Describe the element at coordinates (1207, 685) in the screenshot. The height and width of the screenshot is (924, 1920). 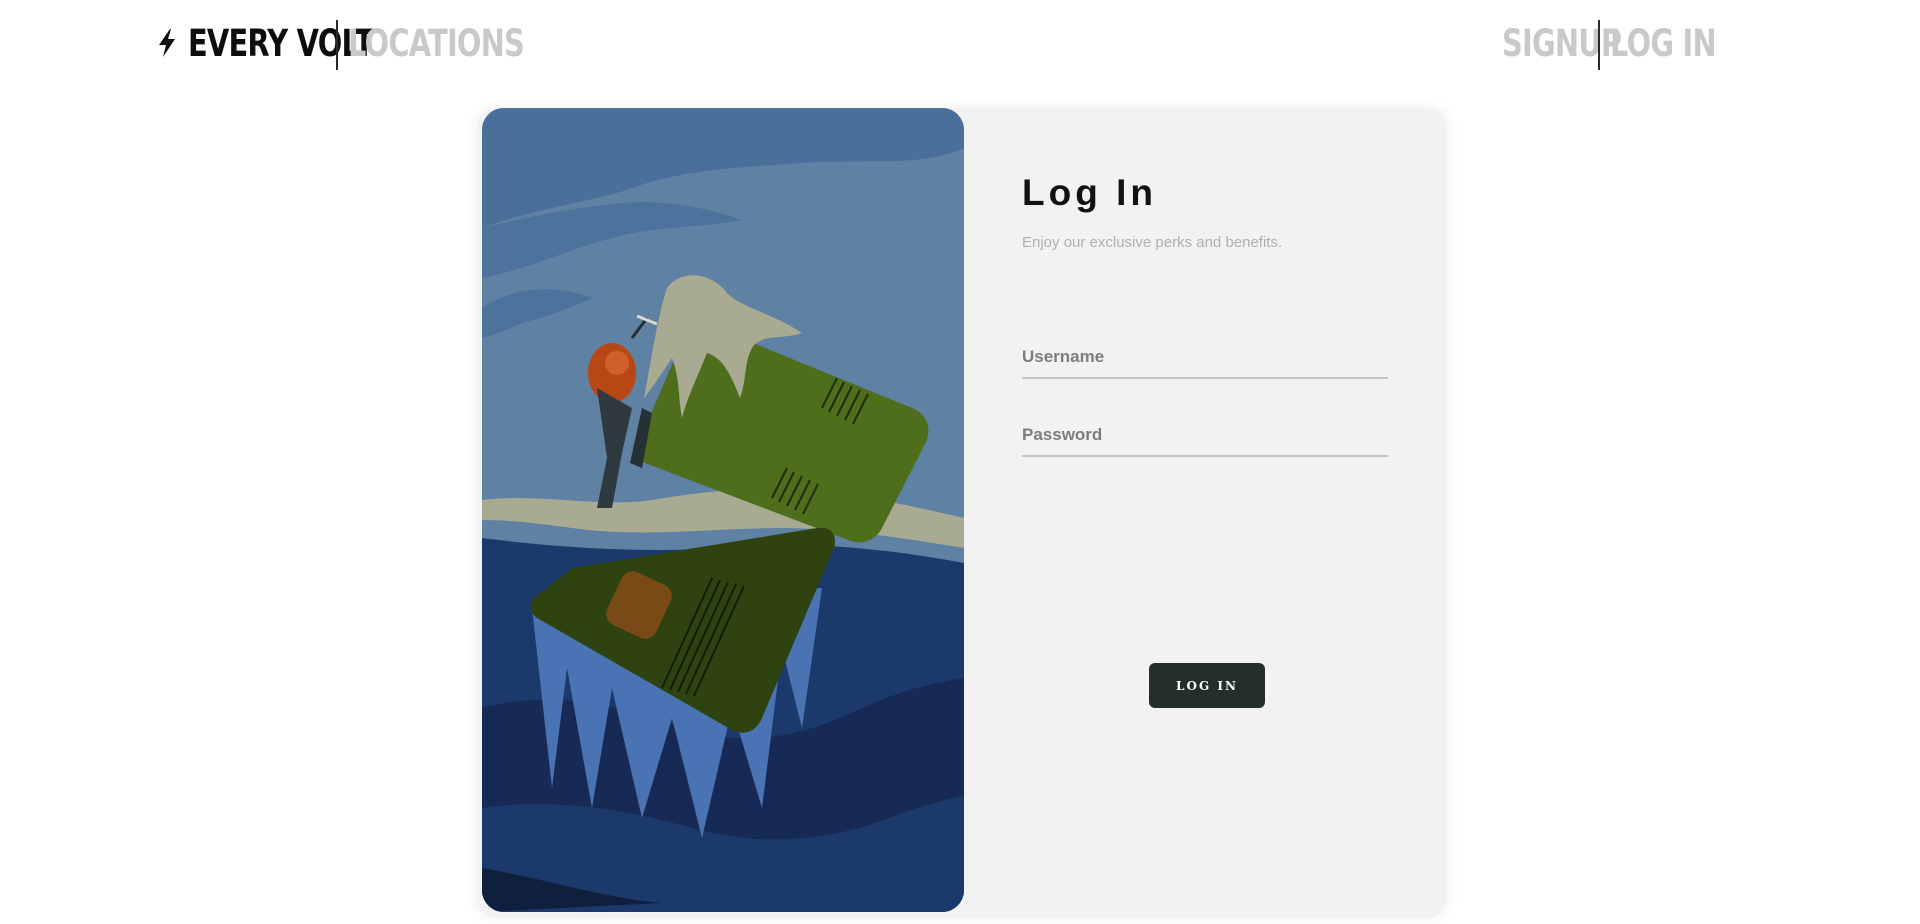
I see `login-submit-button: LOG IN` at that location.